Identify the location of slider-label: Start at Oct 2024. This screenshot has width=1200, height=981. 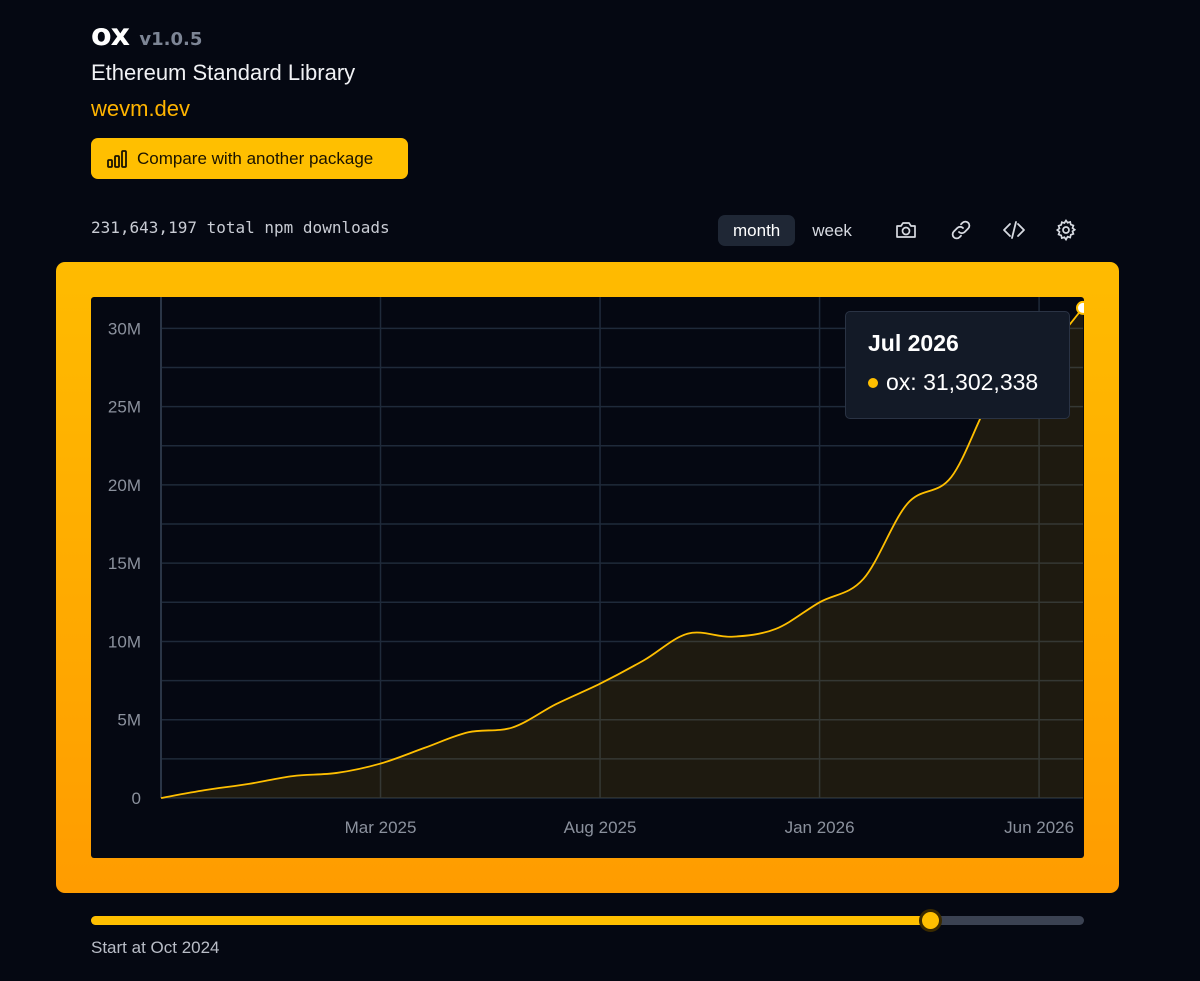
(155, 947).